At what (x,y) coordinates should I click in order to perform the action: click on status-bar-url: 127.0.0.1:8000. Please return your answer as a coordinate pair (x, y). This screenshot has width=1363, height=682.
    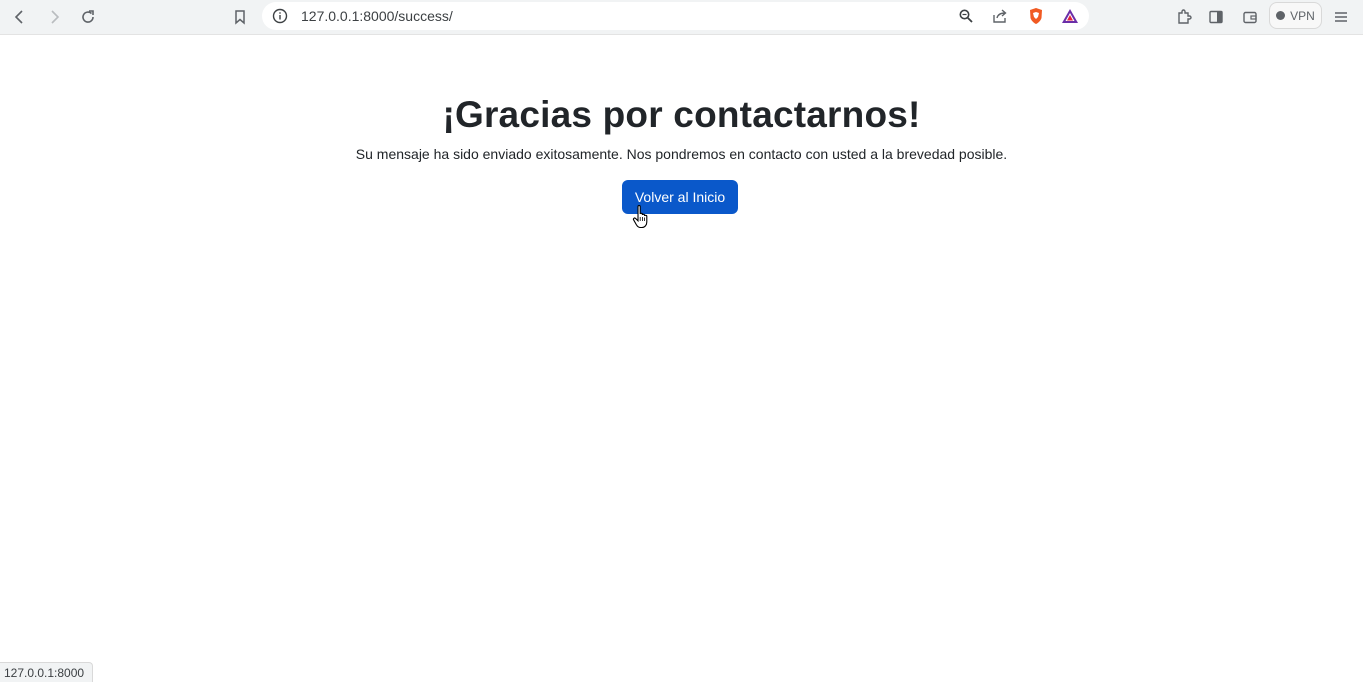
    Looking at the image, I should click on (47, 672).